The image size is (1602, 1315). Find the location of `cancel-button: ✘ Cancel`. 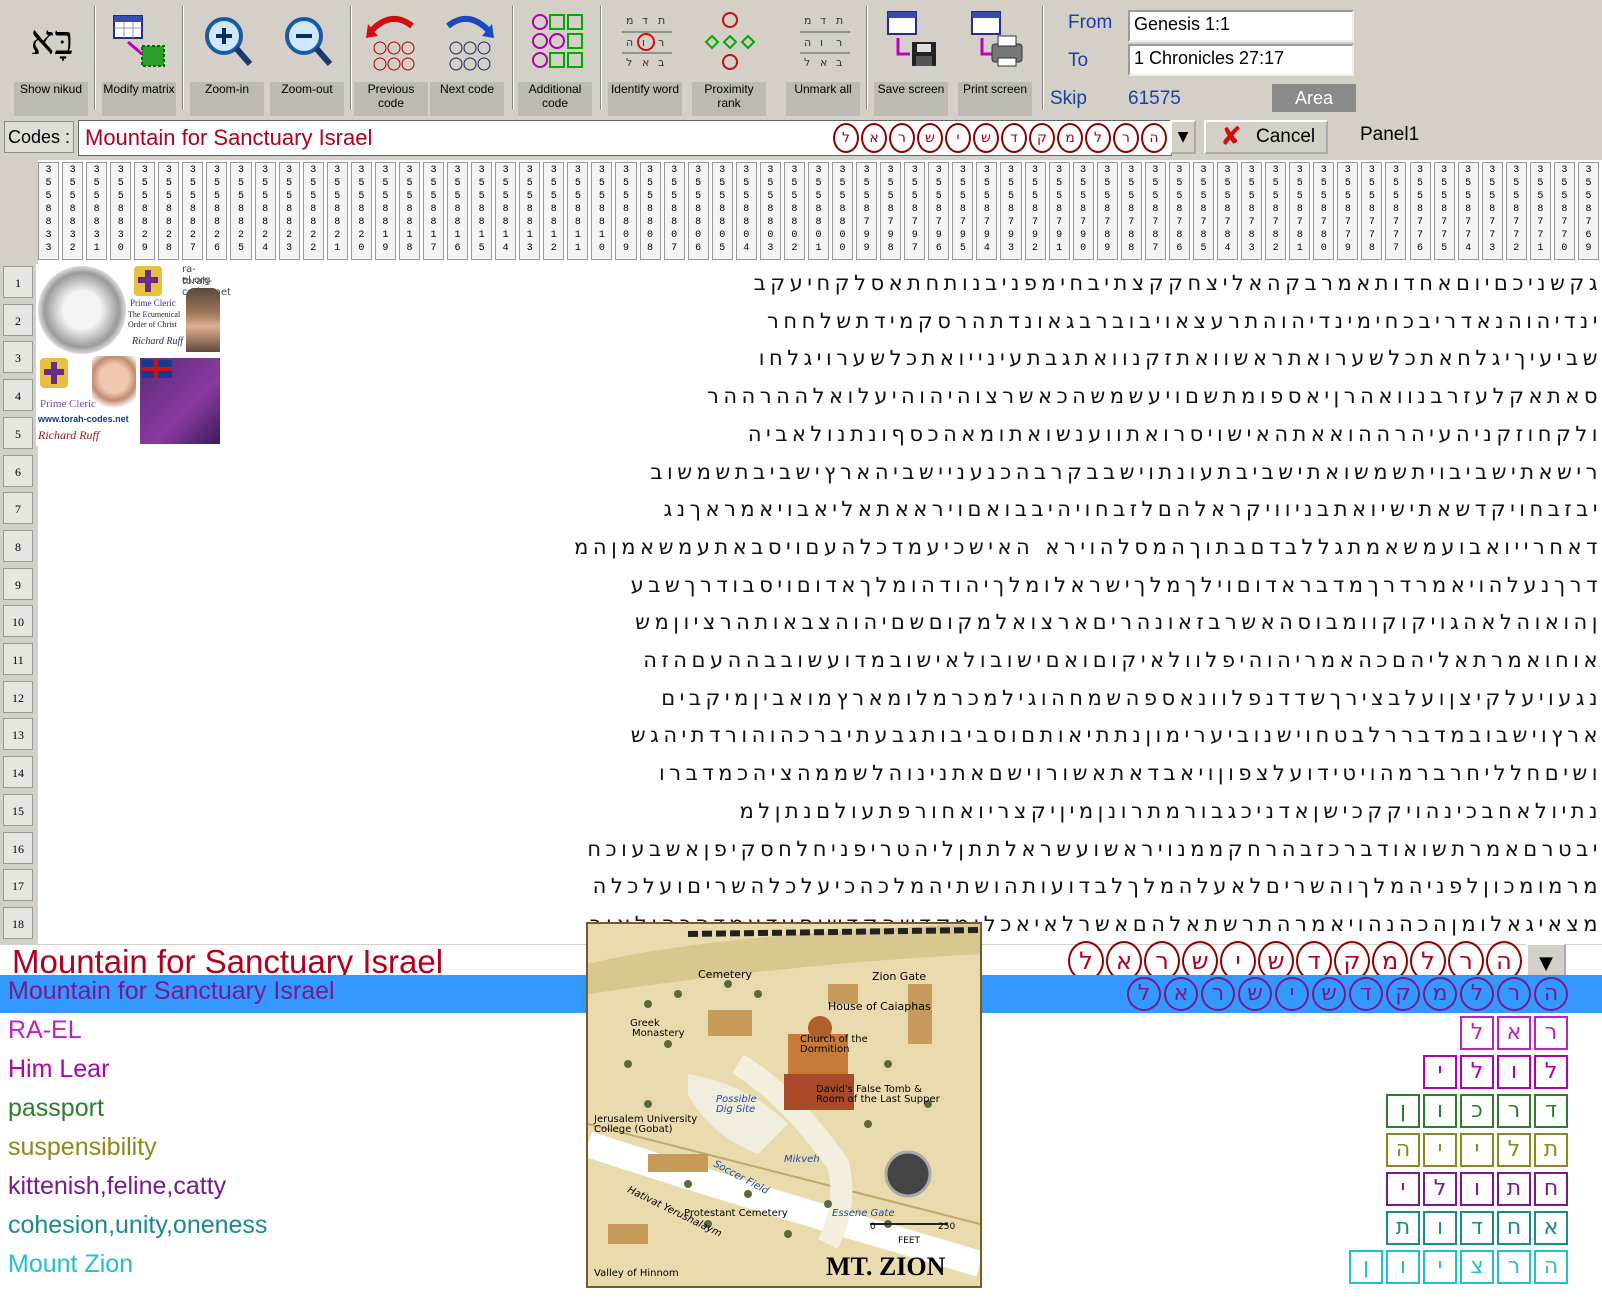

cancel-button: ✘ Cancel is located at coordinates (1266, 137).